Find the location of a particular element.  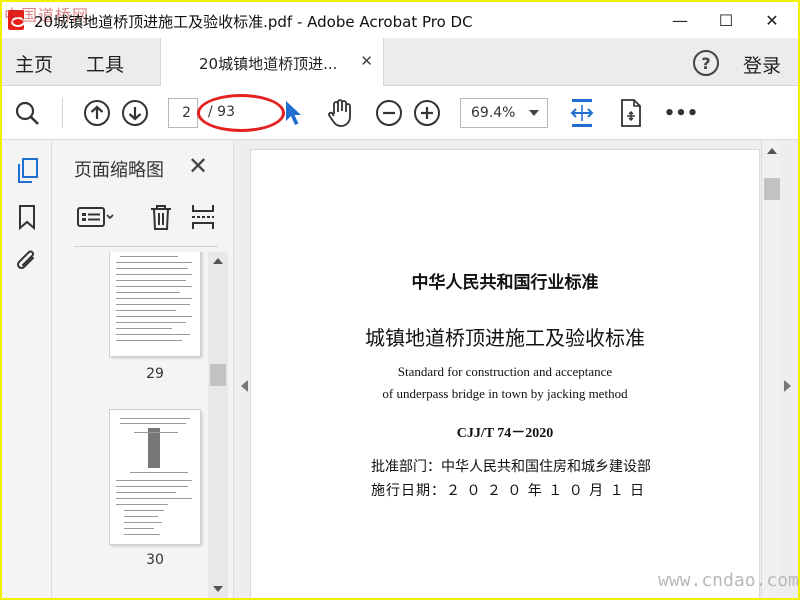

help-icon: ? is located at coordinates (706, 63).